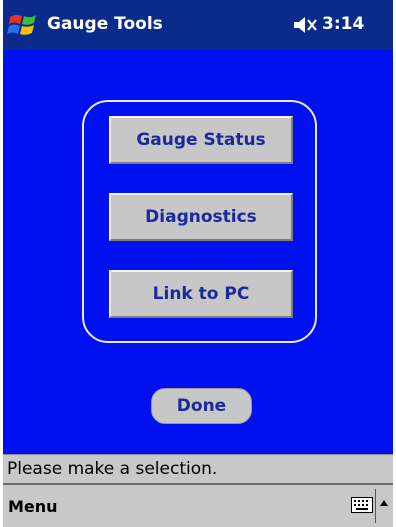 This screenshot has height=527, width=396. Describe the element at coordinates (33, 506) in the screenshot. I see `menu-button: Menu` at that location.